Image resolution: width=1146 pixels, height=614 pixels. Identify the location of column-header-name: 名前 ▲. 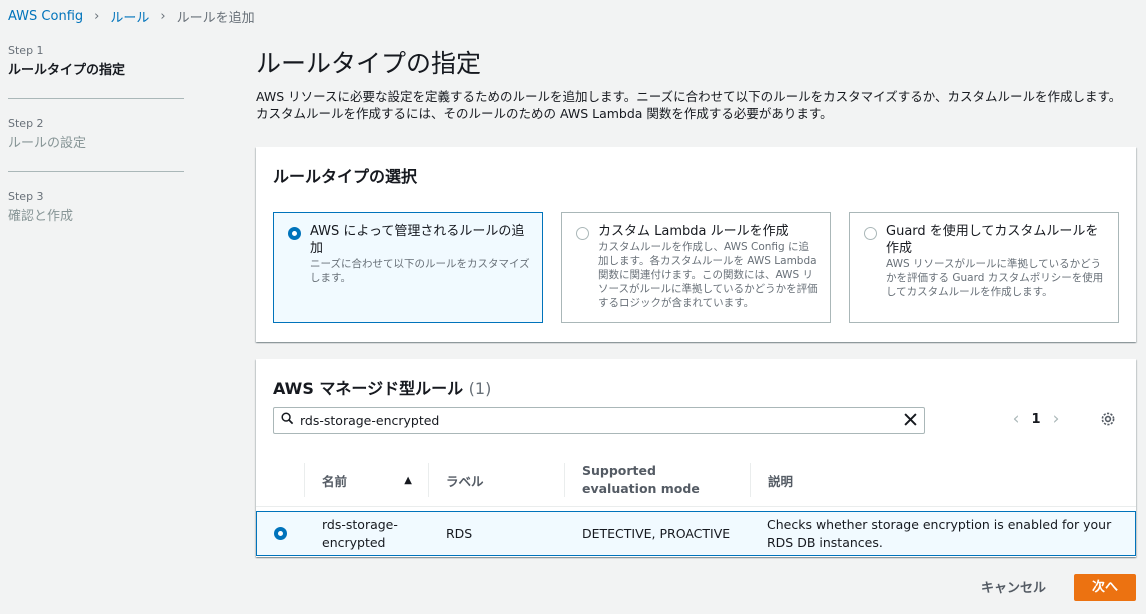
(366, 480).